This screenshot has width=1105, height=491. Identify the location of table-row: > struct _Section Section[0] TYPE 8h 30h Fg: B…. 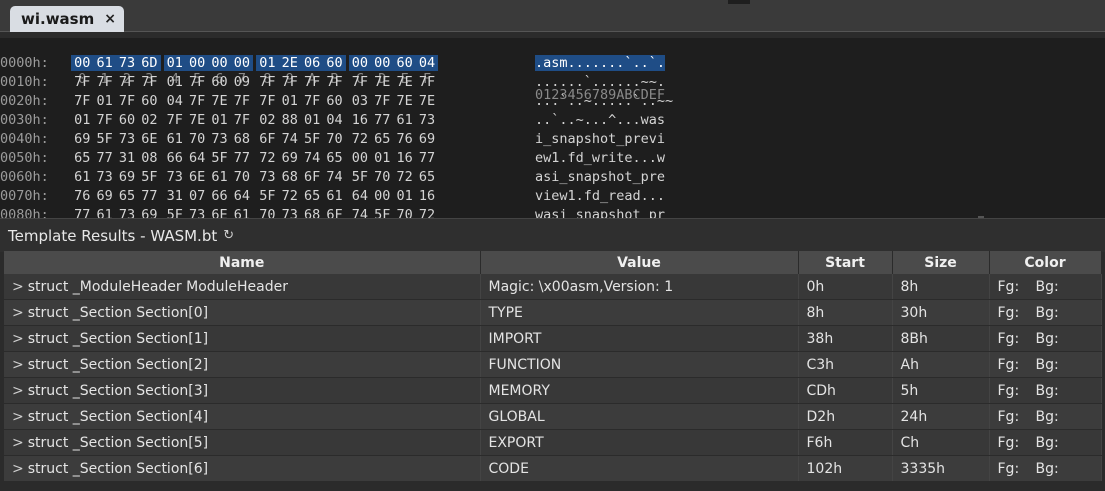
(553, 312).